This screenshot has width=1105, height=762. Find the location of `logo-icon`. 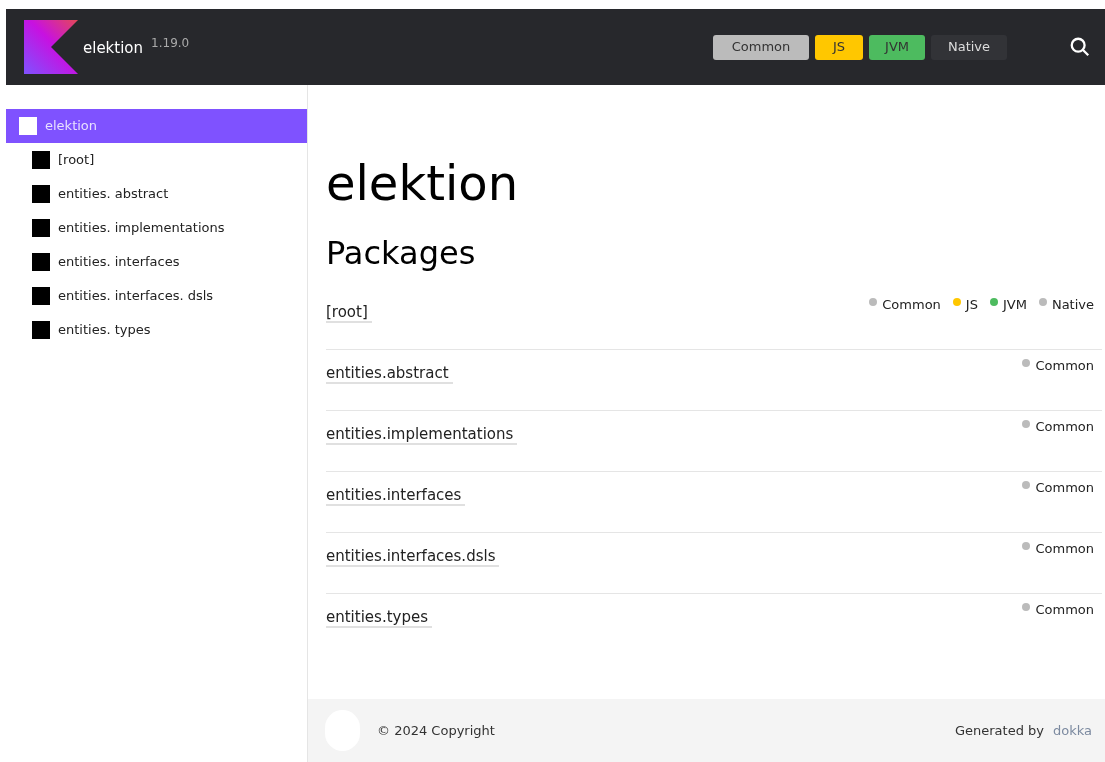

logo-icon is located at coordinates (51, 47).